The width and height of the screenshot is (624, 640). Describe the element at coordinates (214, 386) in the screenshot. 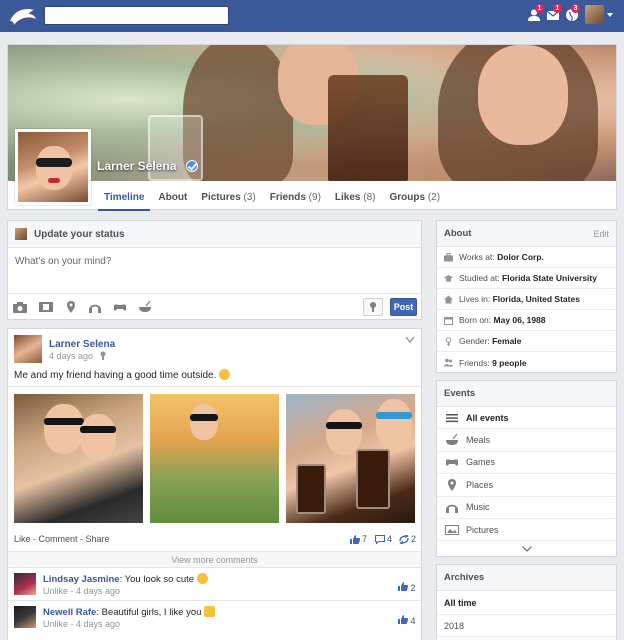

I see `divider` at that location.